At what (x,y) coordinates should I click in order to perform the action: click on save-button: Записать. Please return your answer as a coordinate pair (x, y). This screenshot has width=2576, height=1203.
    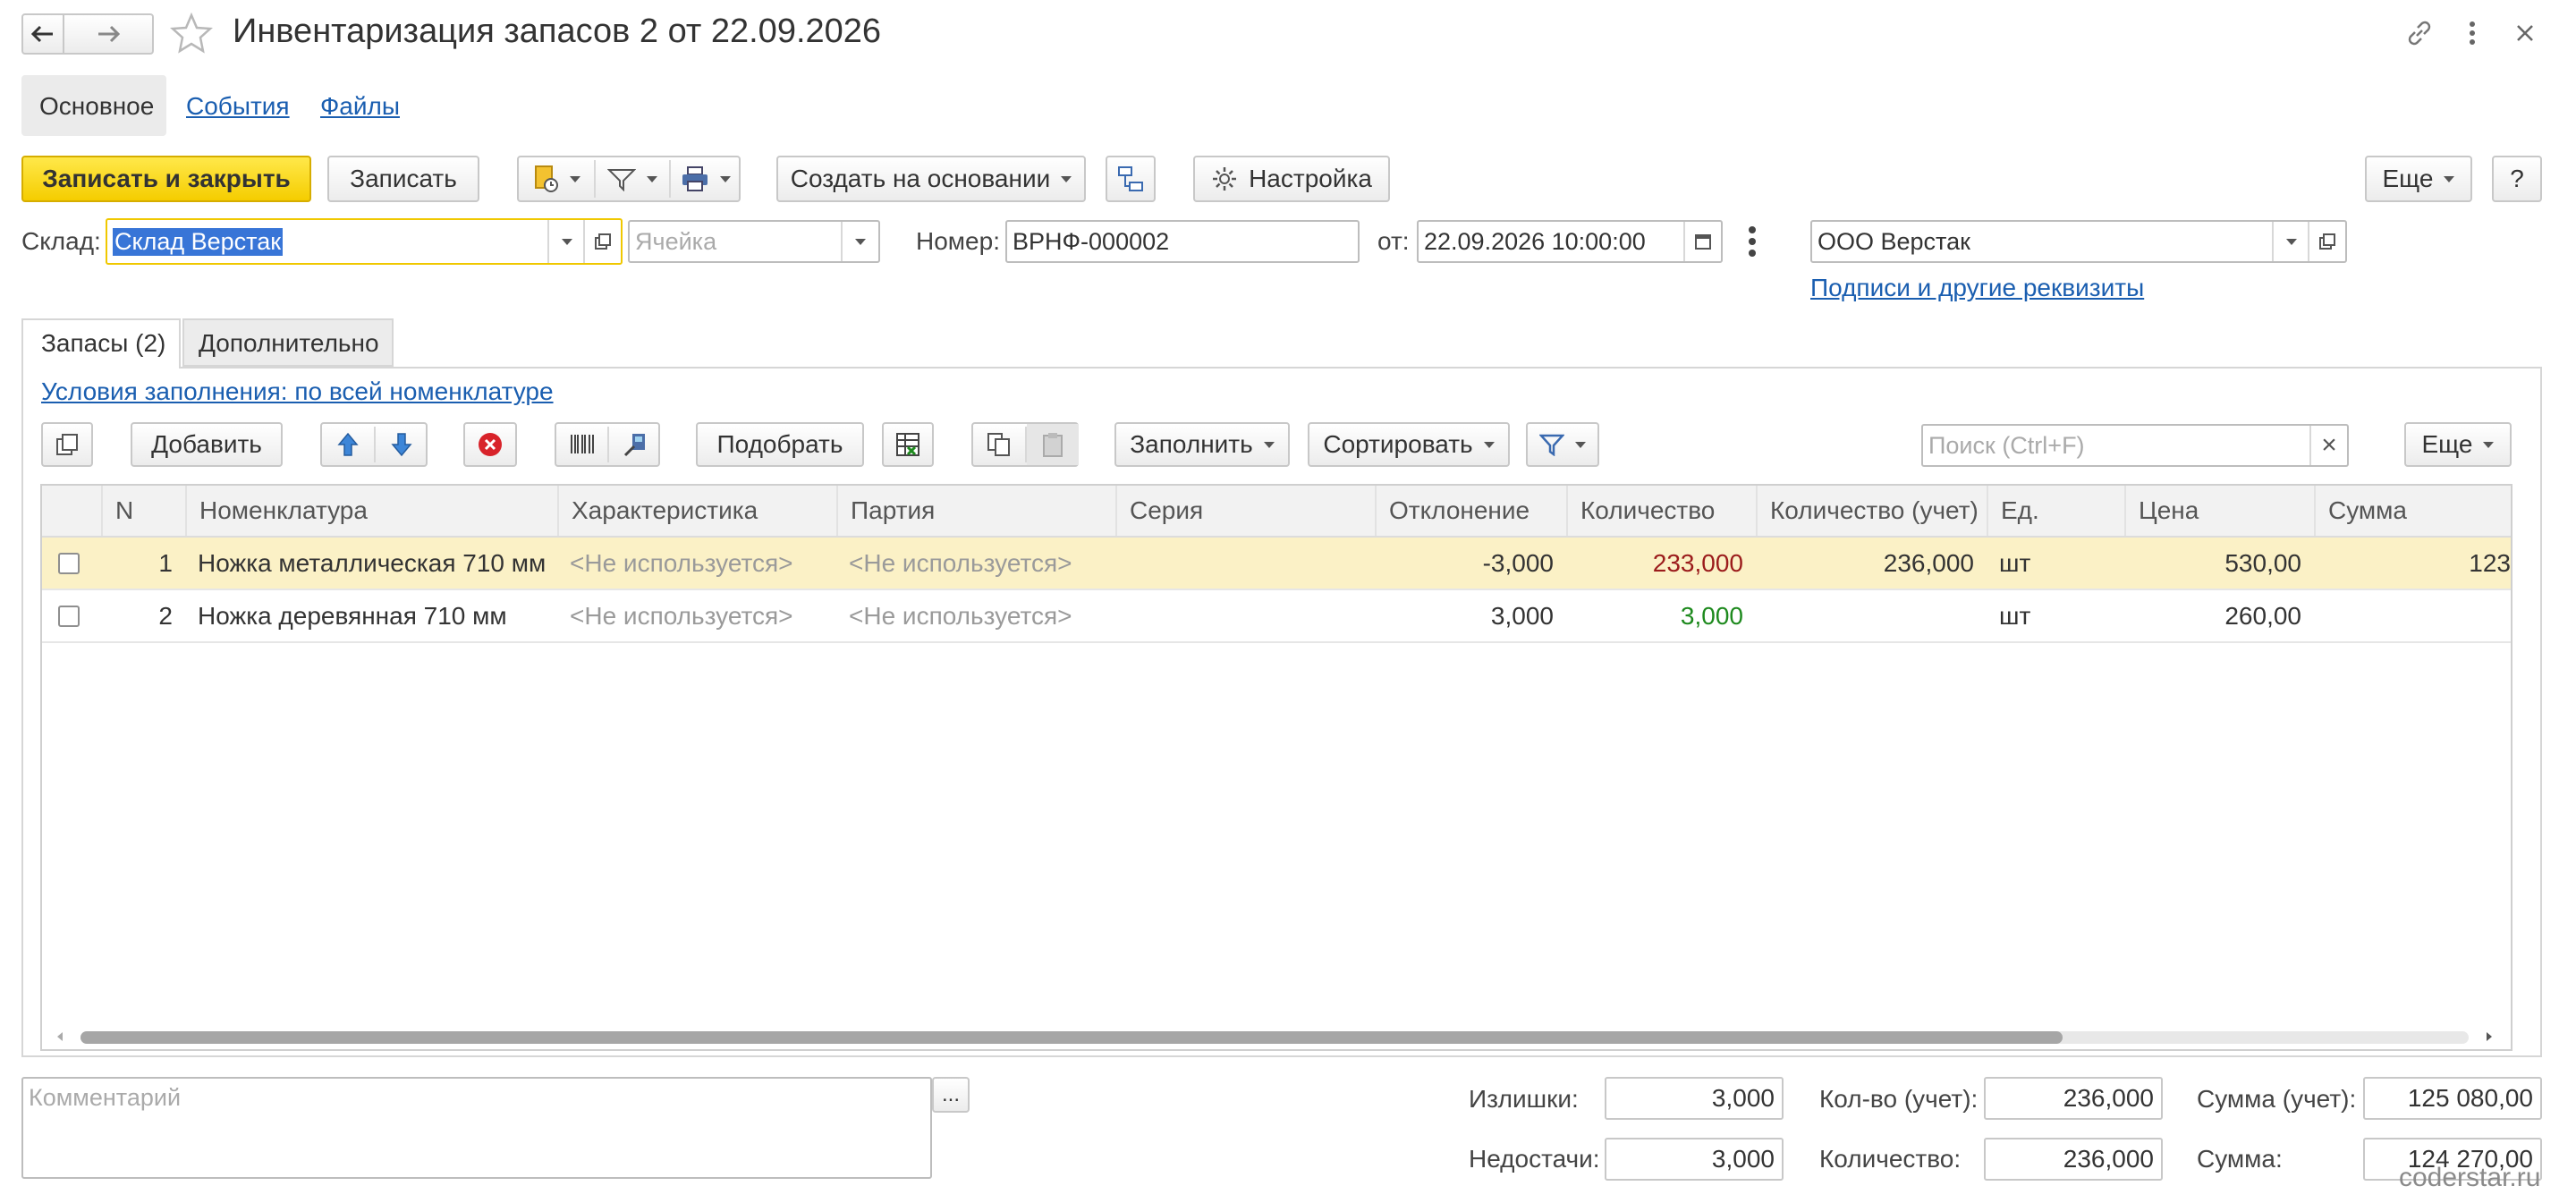
    Looking at the image, I should click on (403, 179).